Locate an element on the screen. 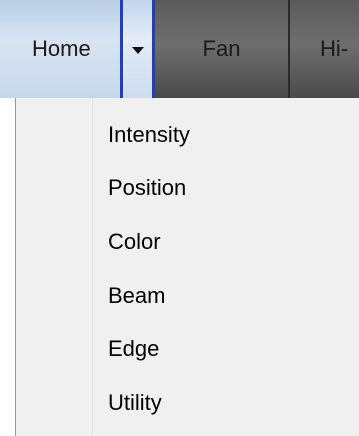 Image resolution: width=359 pixels, height=436 pixels. tab-fan-label: Fan is located at coordinates (221, 48).